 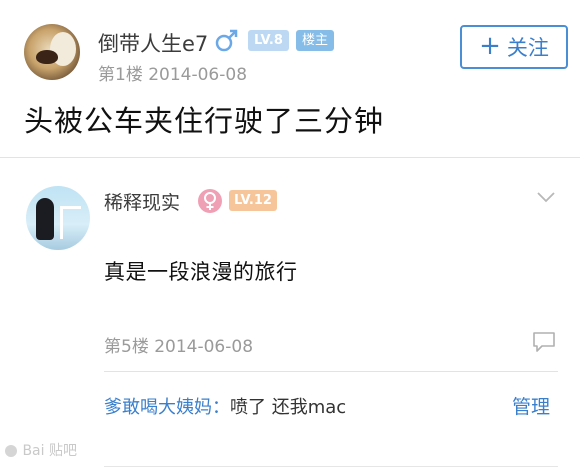 What do you see at coordinates (70, 222) in the screenshot?
I see `avatar-stand` at bounding box center [70, 222].